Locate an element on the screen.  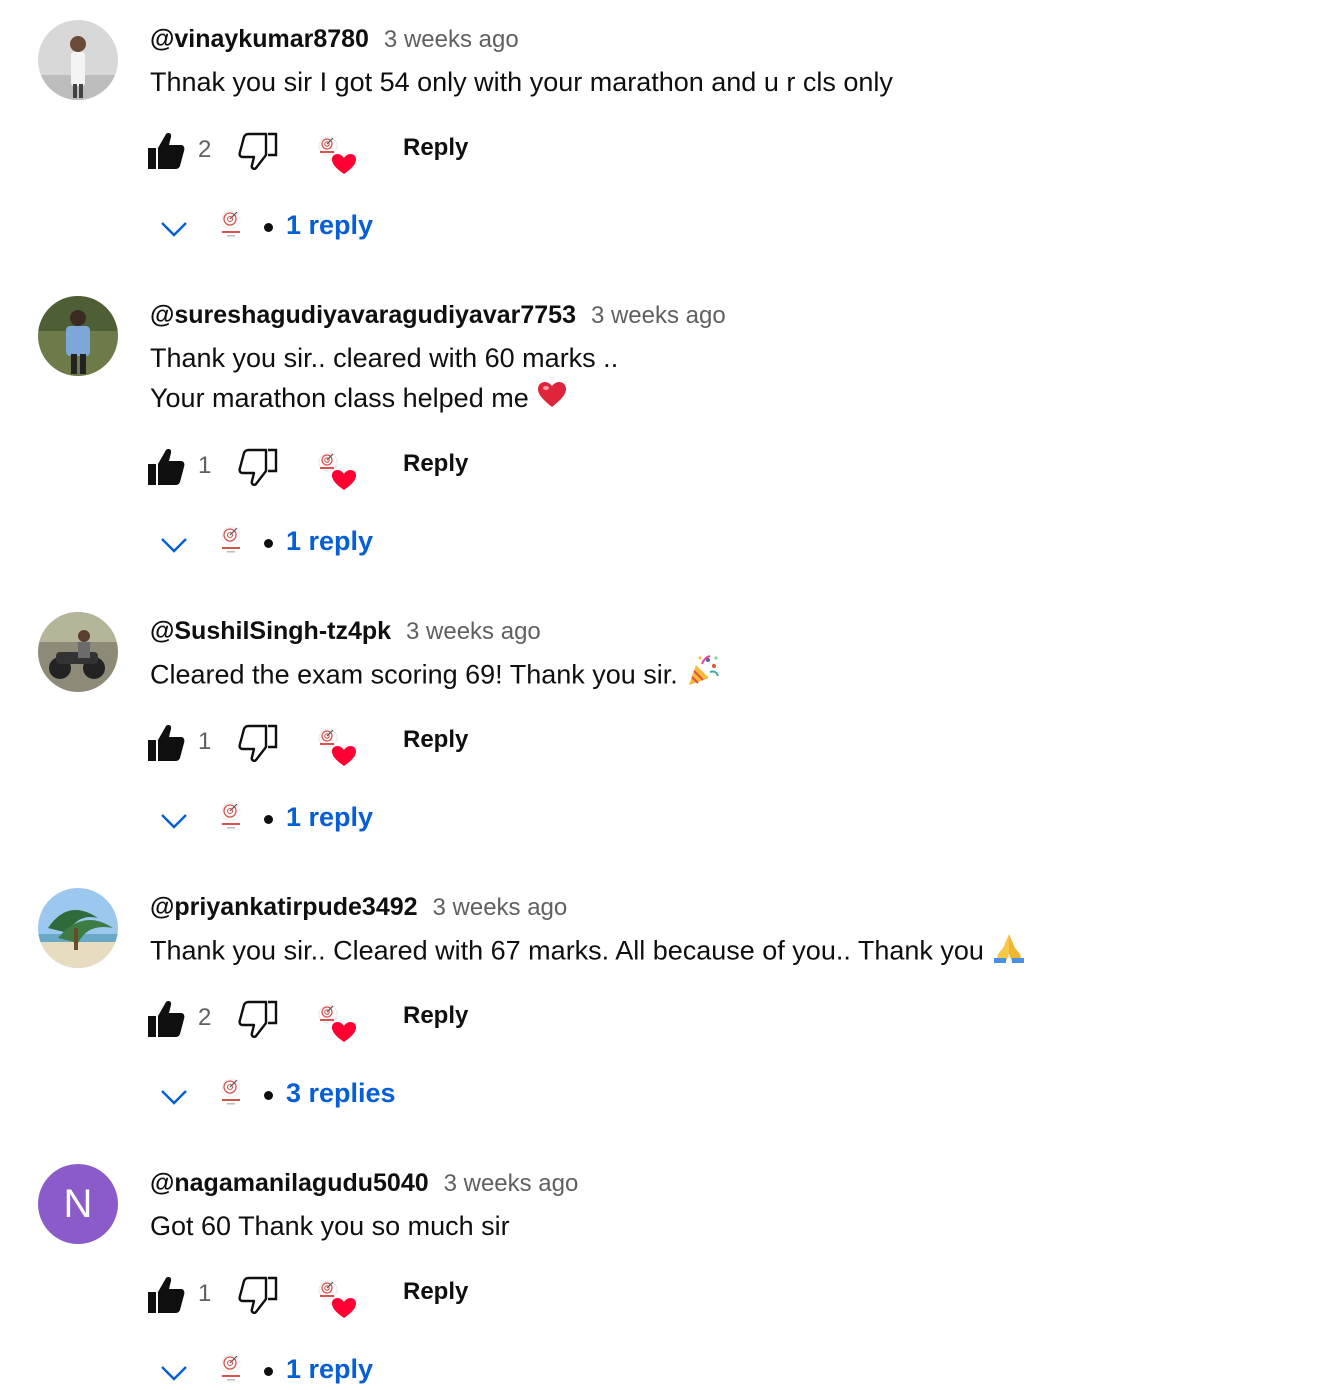
comment-text: Got 60 Thank you so much sir is located at coordinates (330, 1226).